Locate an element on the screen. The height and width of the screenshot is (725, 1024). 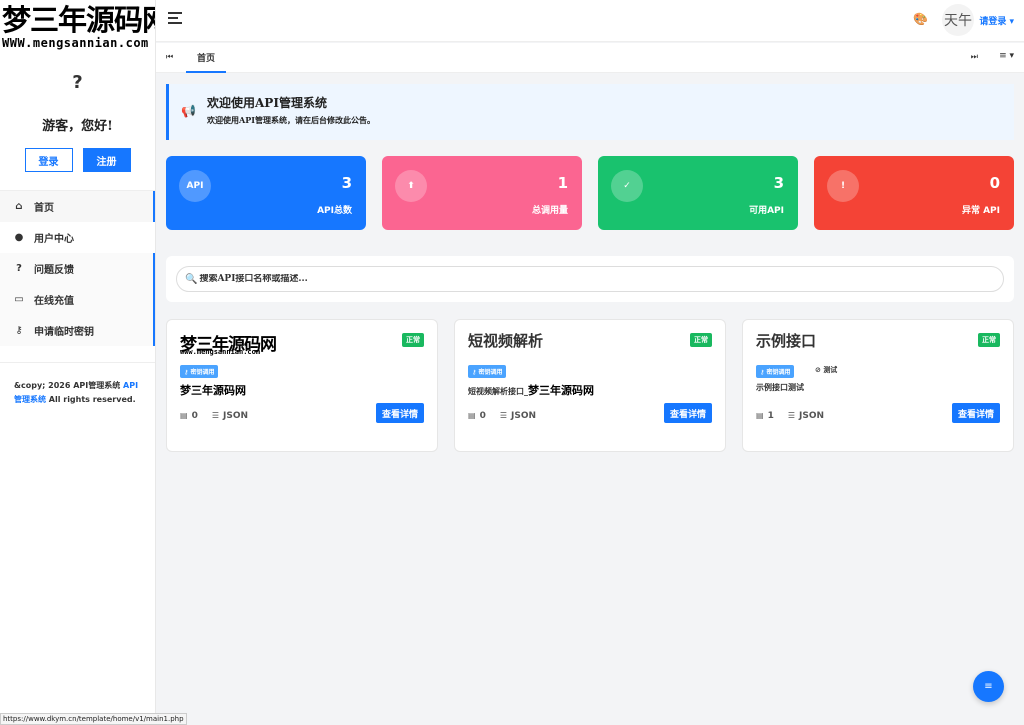
palette-icon: 🎨 is located at coordinates (920, 19).